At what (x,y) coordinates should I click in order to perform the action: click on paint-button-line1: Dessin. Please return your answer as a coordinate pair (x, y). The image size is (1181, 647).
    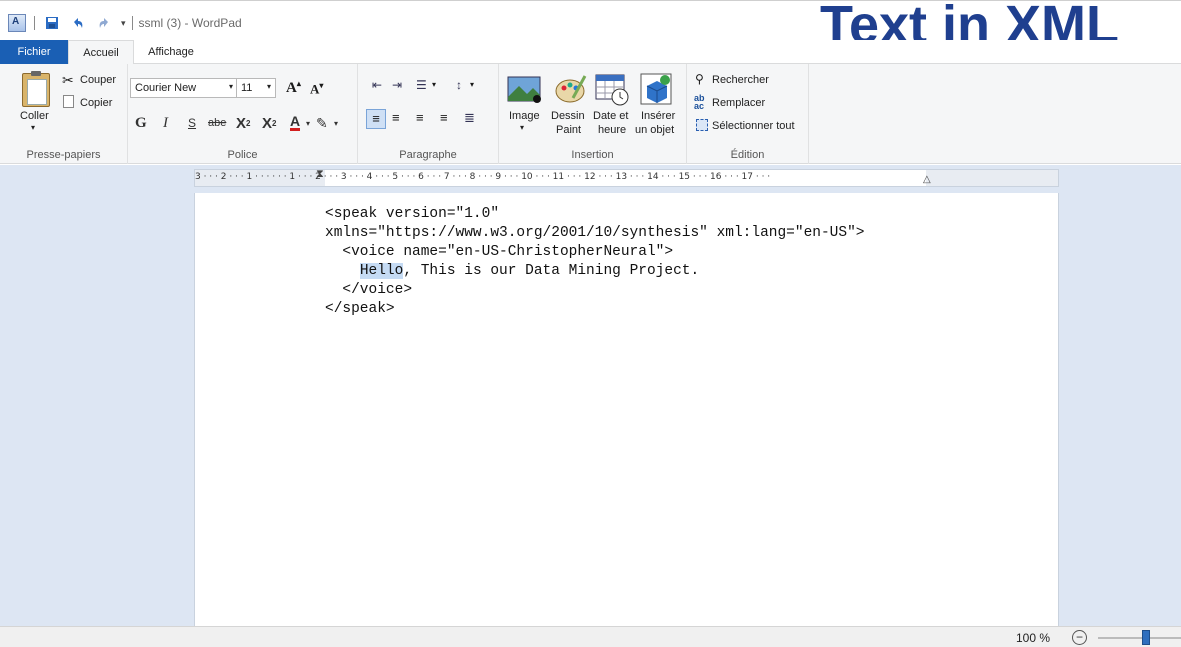
    Looking at the image, I should click on (568, 116).